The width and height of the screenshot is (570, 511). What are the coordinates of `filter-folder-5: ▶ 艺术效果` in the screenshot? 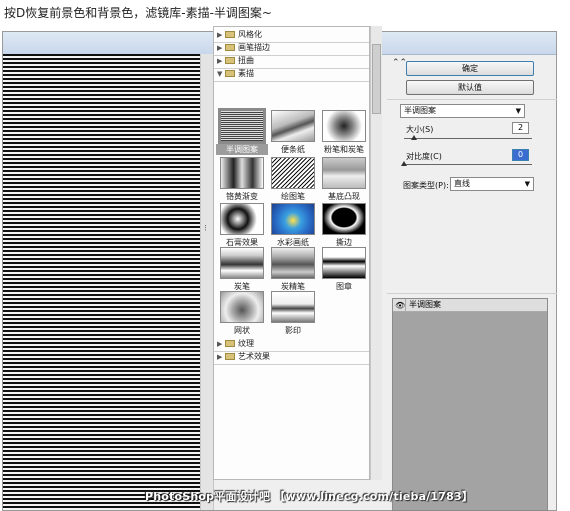 It's located at (291, 357).